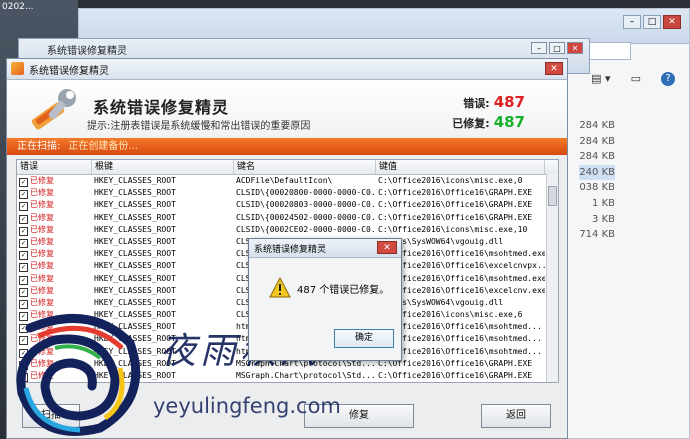 This screenshot has width=690, height=439. What do you see at coordinates (597, 172) in the screenshot?
I see `file-size: 240 KB` at bounding box center [597, 172].